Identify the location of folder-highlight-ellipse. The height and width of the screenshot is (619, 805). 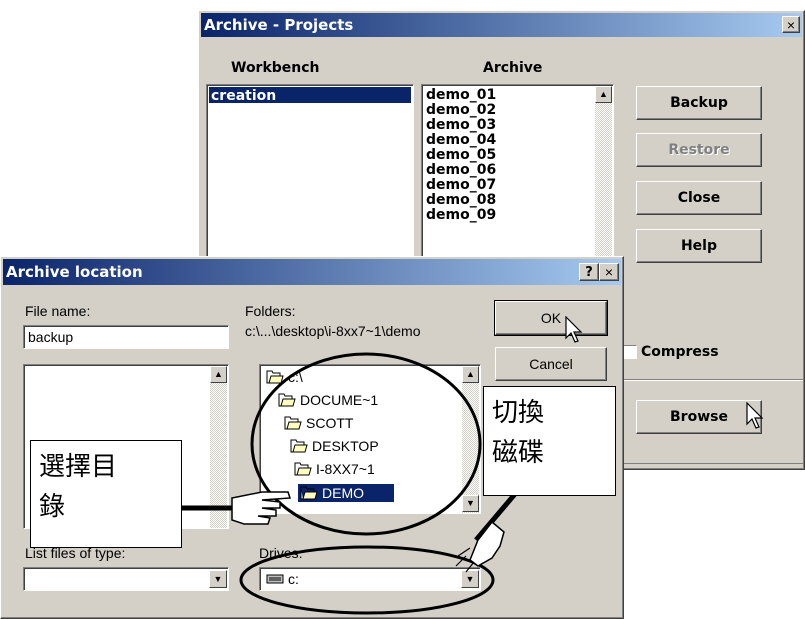
(366, 444).